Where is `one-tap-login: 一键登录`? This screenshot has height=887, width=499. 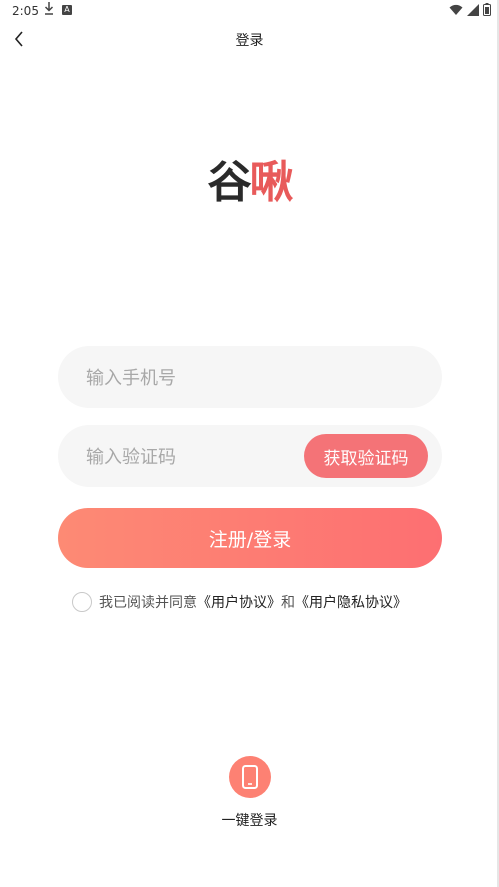 one-tap-login: 一键登录 is located at coordinates (249, 793).